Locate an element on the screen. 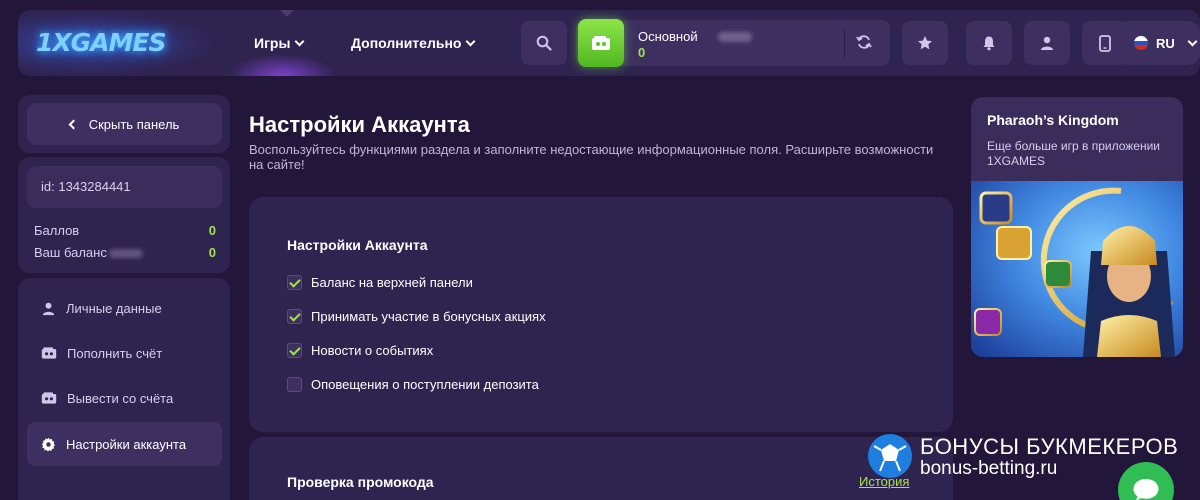  top-bar: 1XGAMES Игры Дополнительно Основной 0 RU is located at coordinates (609, 43).